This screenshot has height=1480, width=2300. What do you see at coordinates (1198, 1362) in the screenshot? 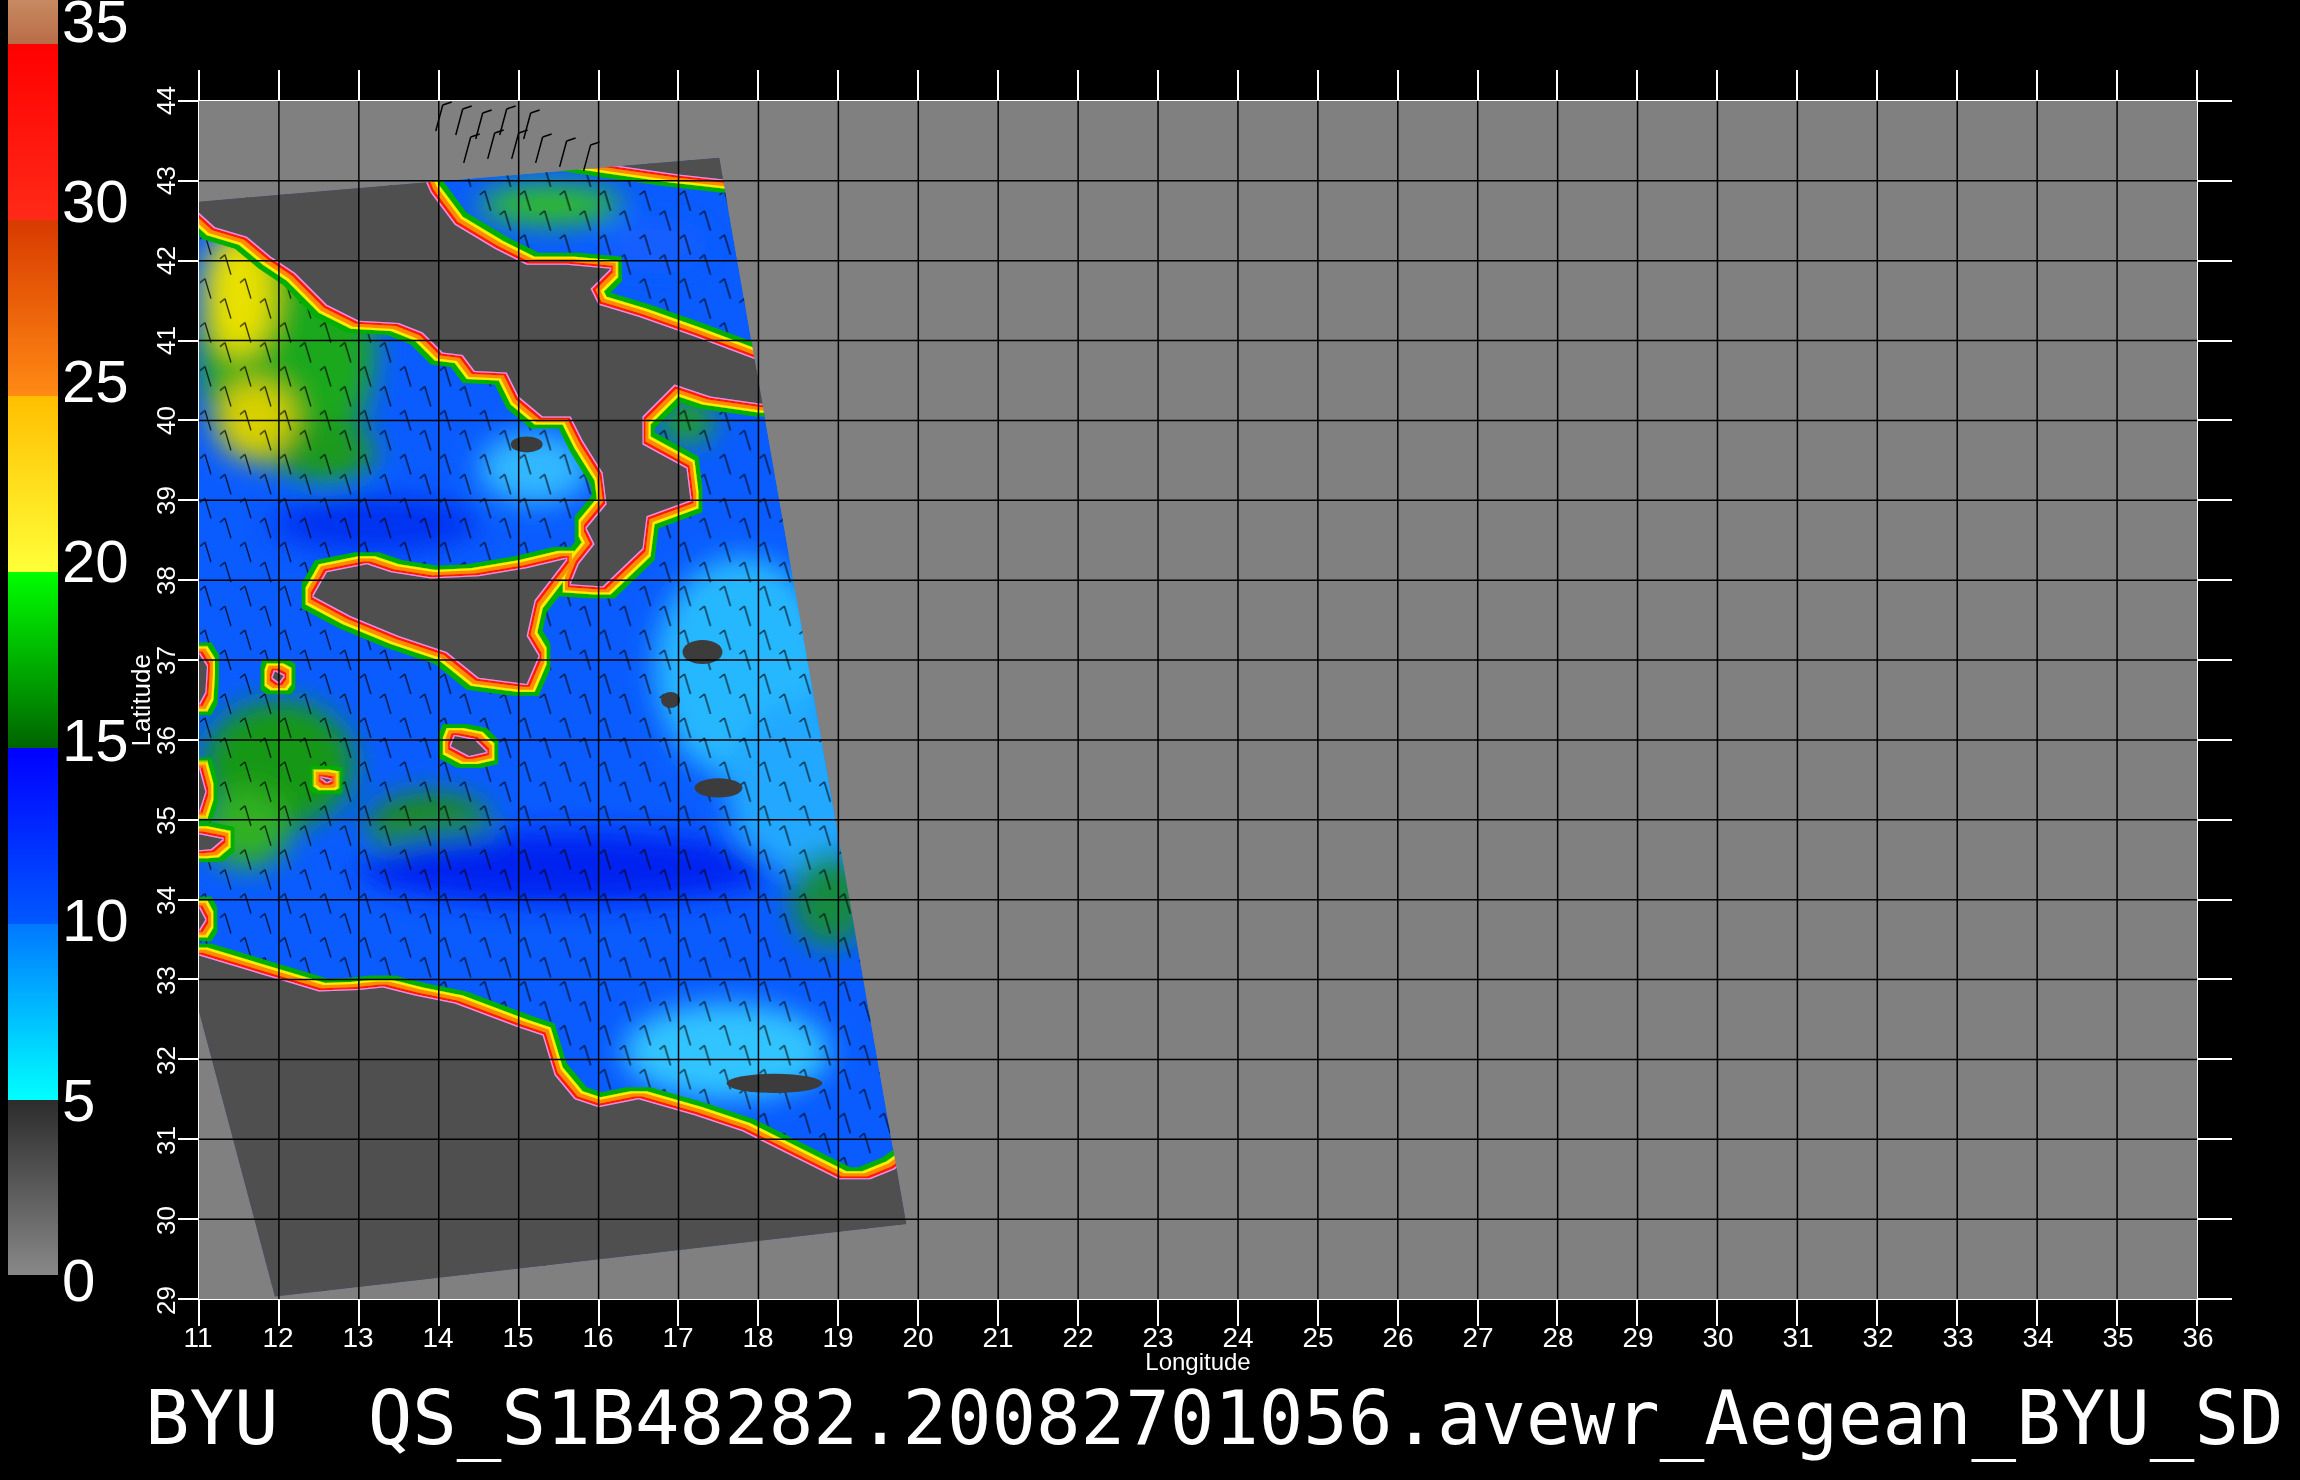
I see `x-axis-title: Longitude` at bounding box center [1198, 1362].